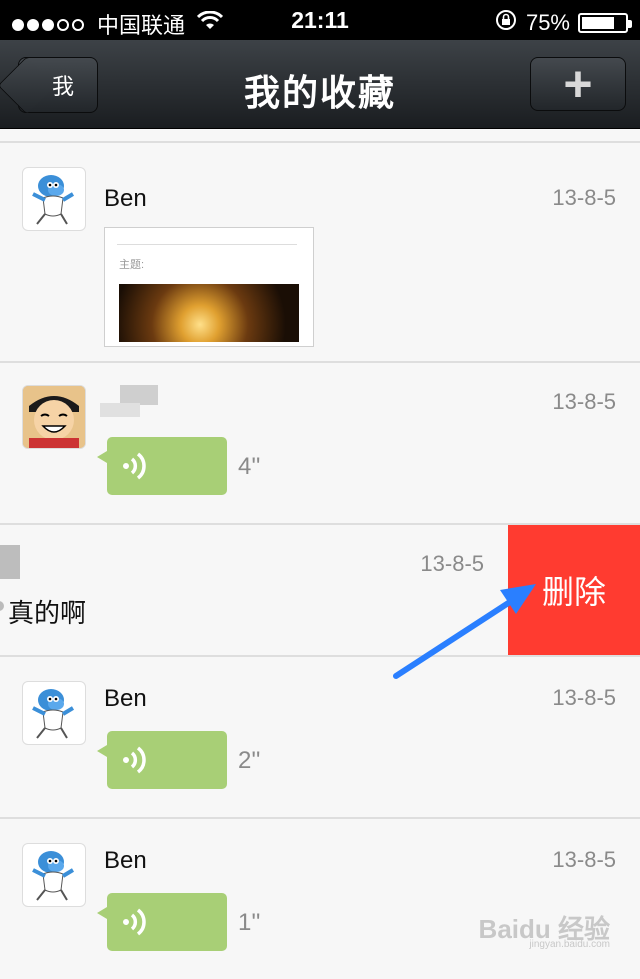 Image resolution: width=640 pixels, height=979 pixels. I want to click on watermark-logo: Baidu 经验 jingyan.baidu.com, so click(544, 929).